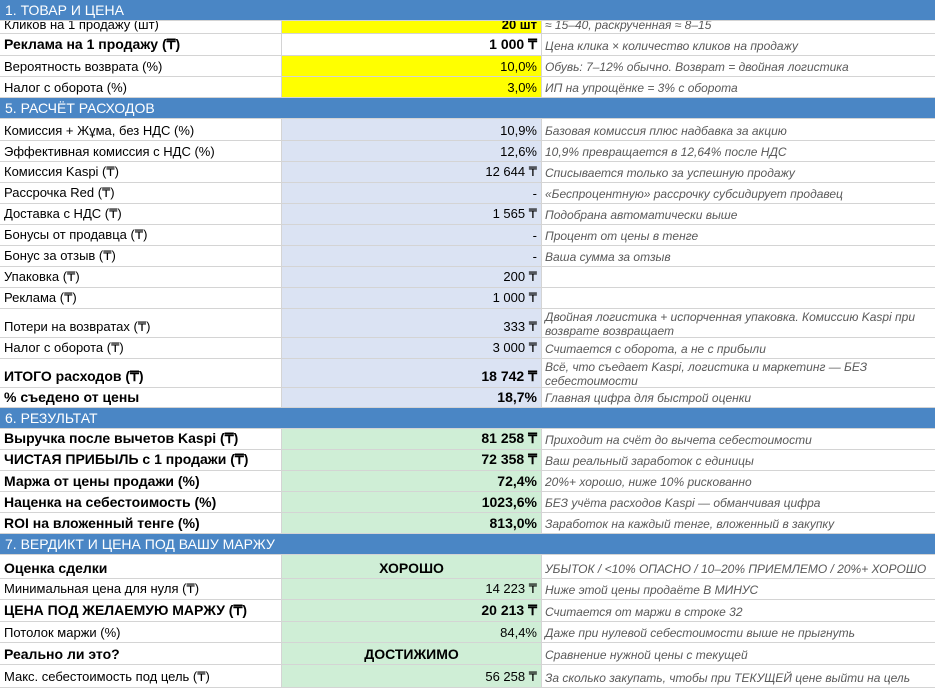 The image size is (935, 700). What do you see at coordinates (412, 151) in the screenshot?
I see `row-value: 12,6%` at bounding box center [412, 151].